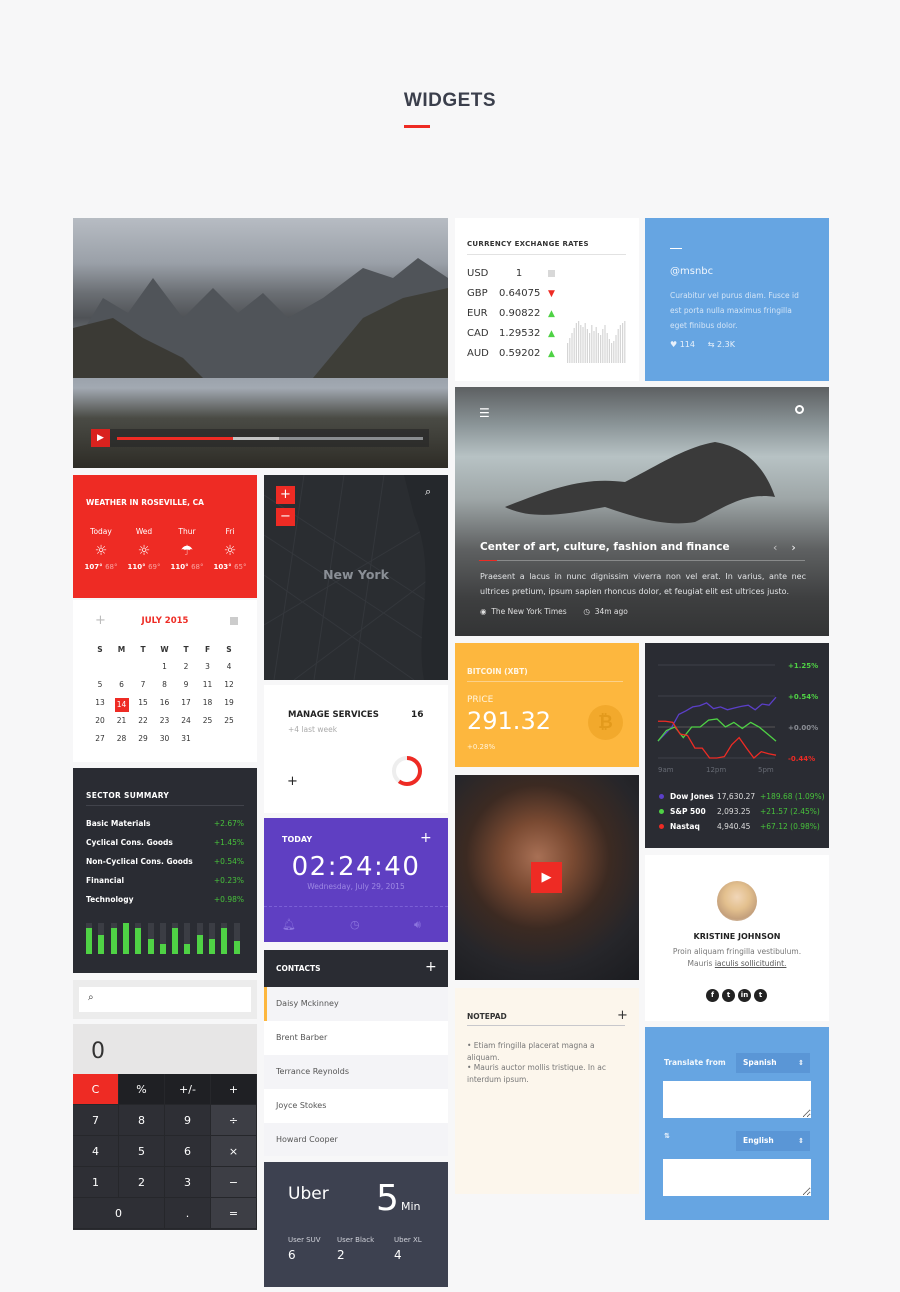 The height and width of the screenshot is (1292, 900). Describe the element at coordinates (234, 1089) in the screenshot. I see `calc-key: +` at that location.